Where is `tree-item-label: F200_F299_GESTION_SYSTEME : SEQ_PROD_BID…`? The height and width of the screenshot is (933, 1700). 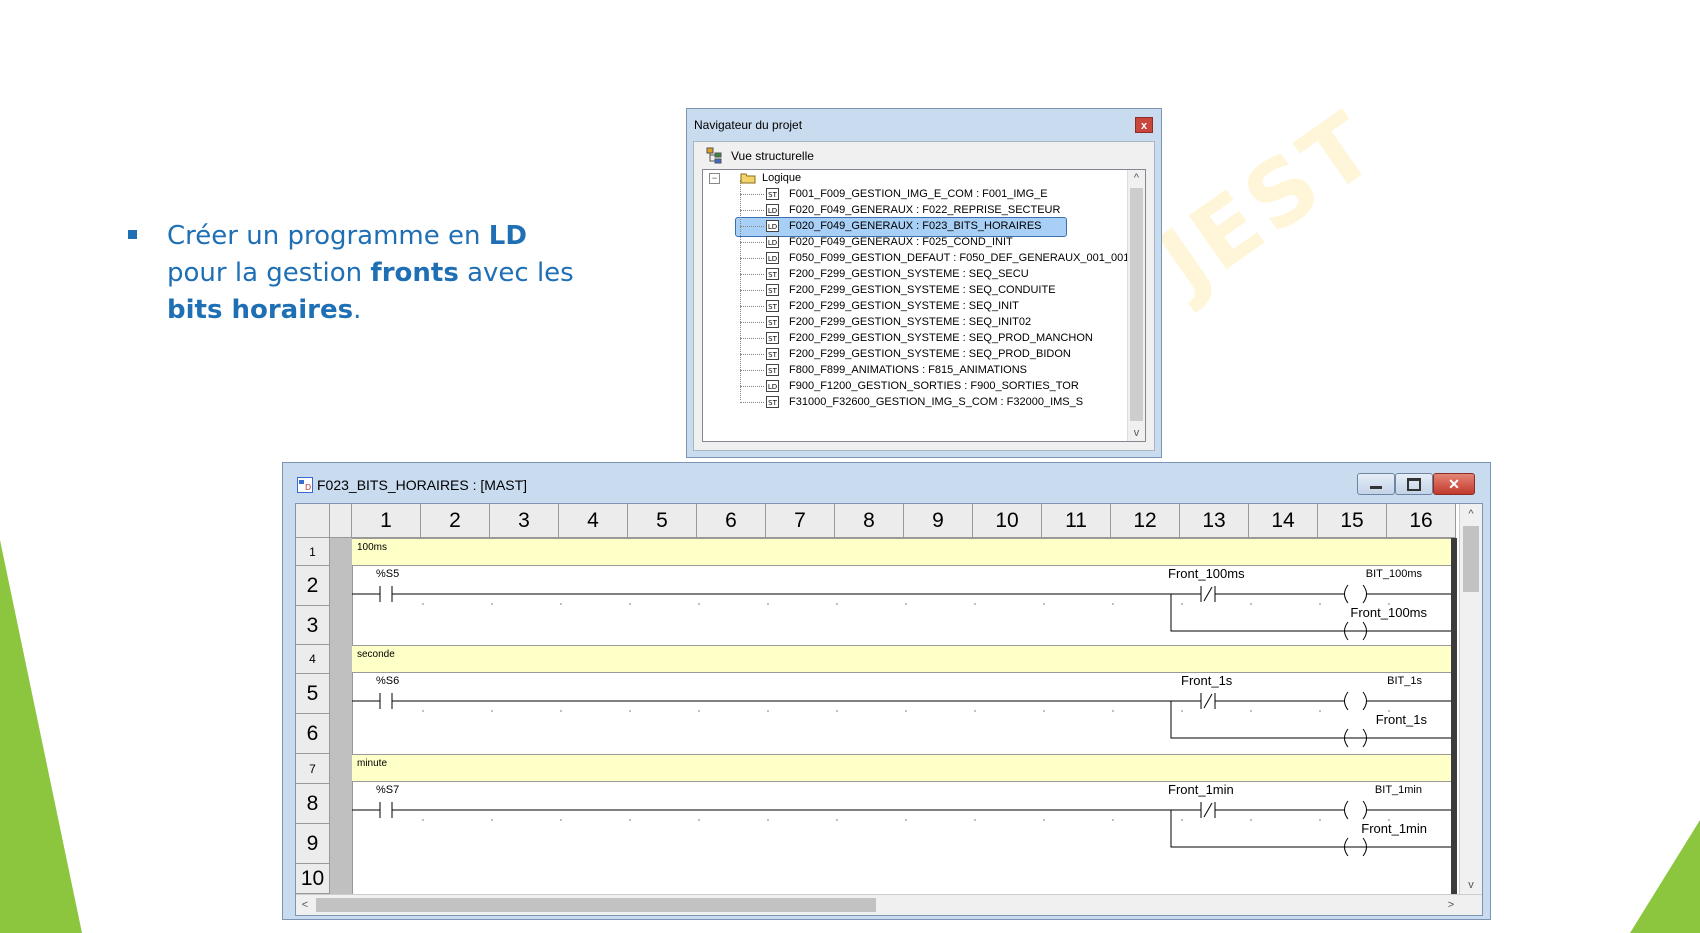 tree-item-label: F200_F299_GESTION_SYSTEME : SEQ_PROD_BID… is located at coordinates (930, 354).